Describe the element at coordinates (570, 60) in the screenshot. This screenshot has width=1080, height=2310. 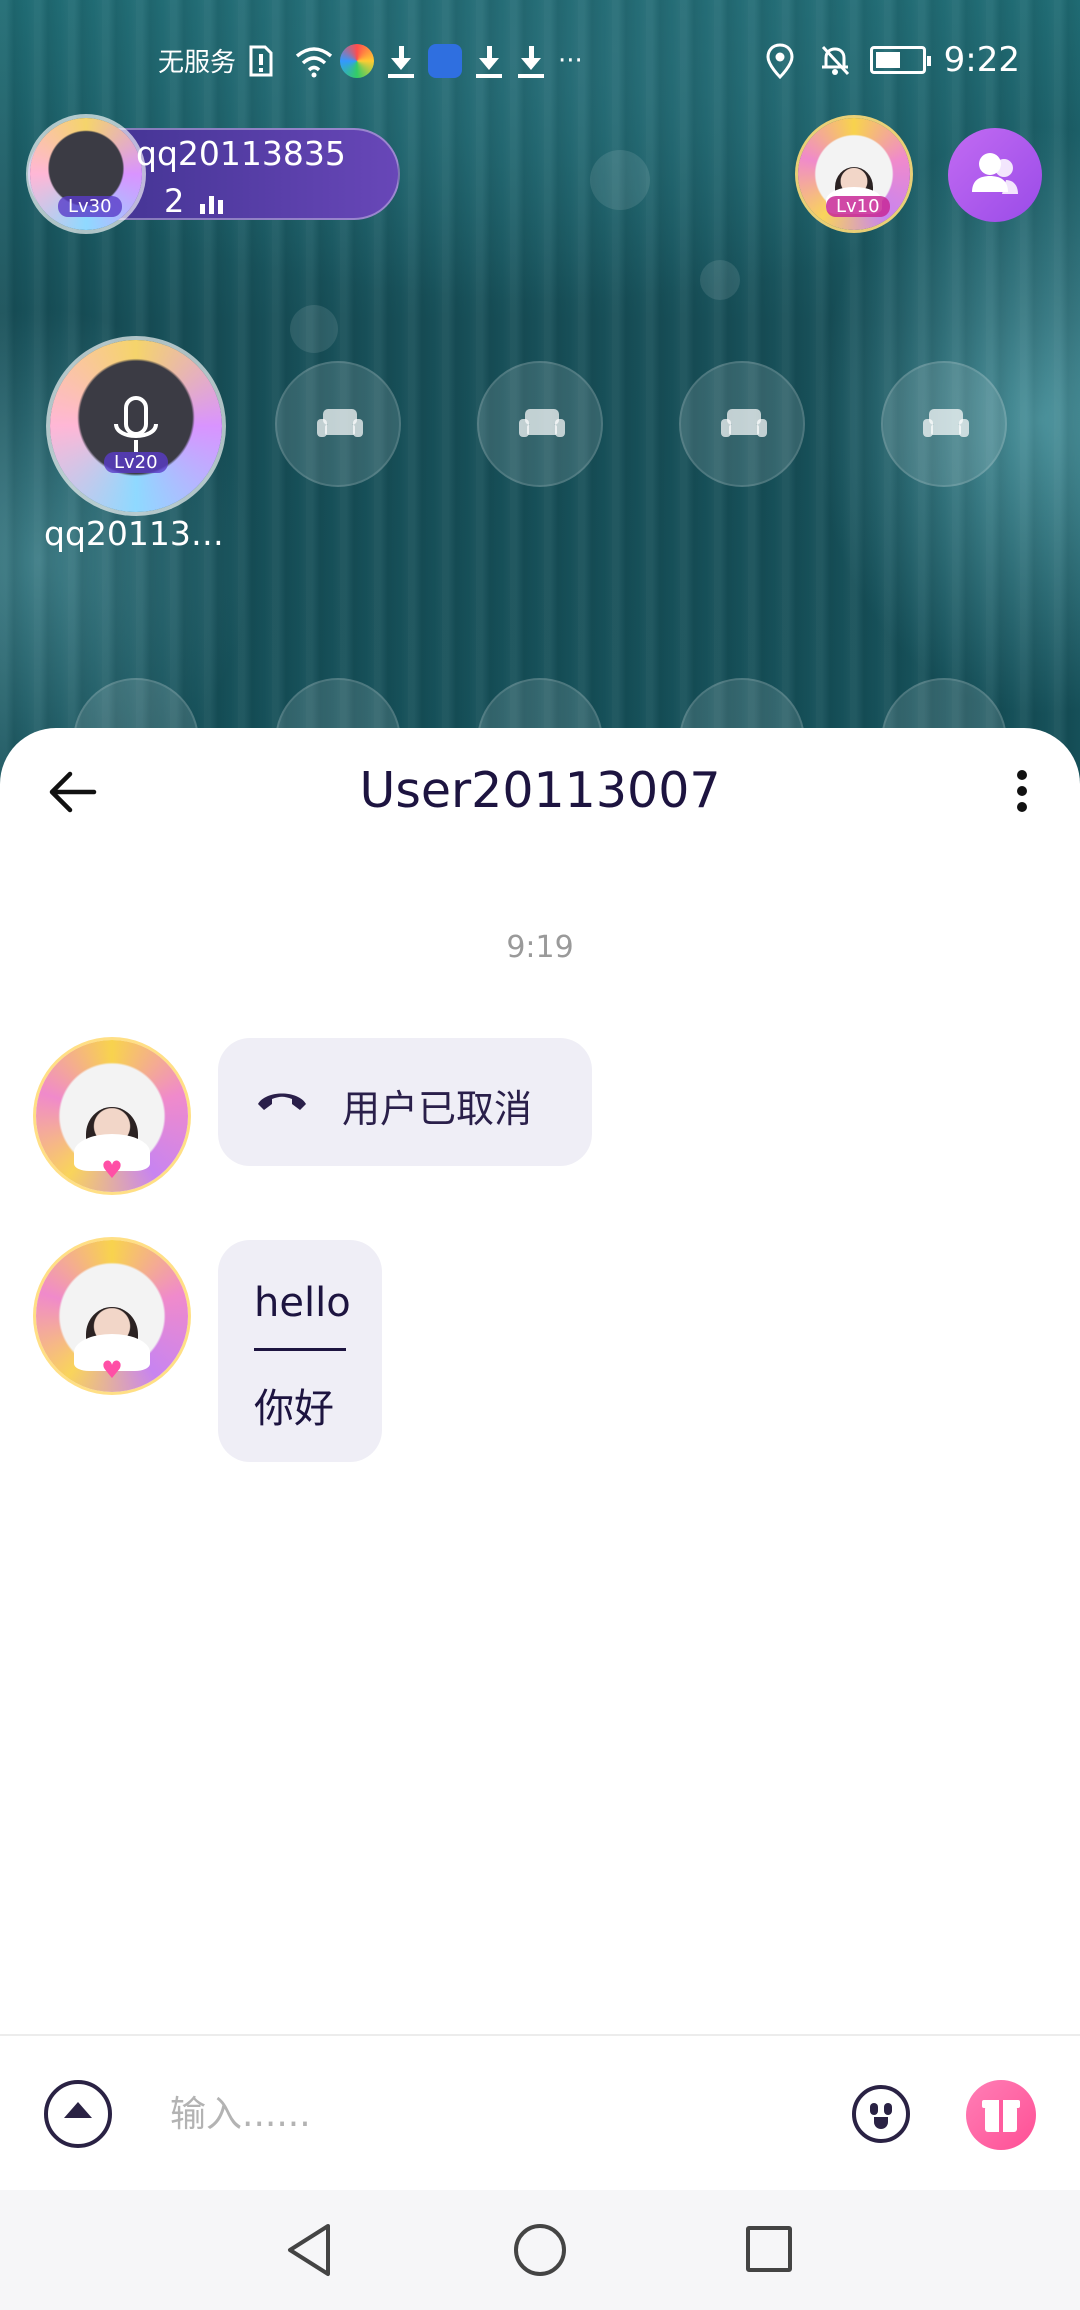
I see `more-notifications-icon: ···` at that location.